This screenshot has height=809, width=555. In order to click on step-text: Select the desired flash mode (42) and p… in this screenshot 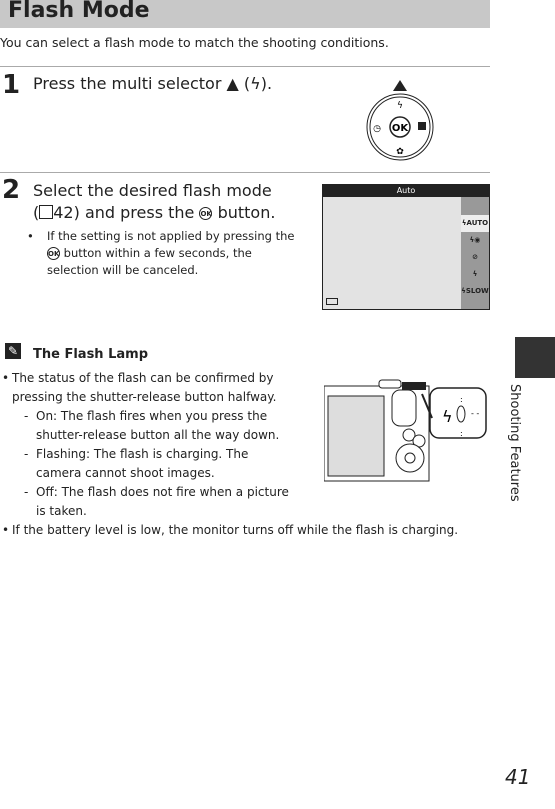, I will do `click(154, 201)`.